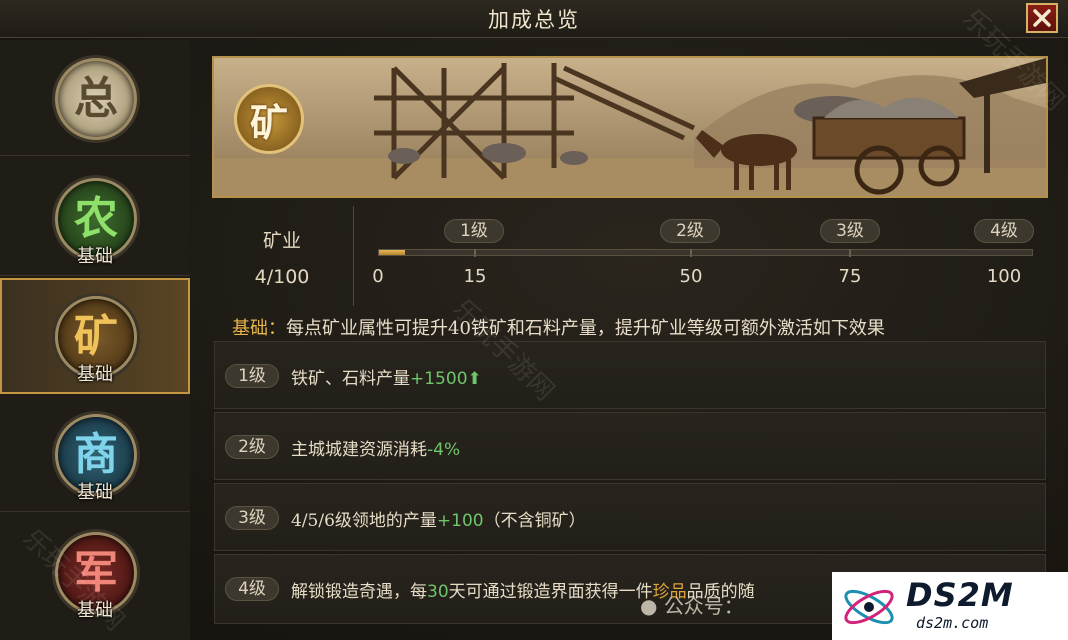 The image size is (1068, 640). Describe the element at coordinates (281, 241) in the screenshot. I see `stat-label: 矿业` at that location.